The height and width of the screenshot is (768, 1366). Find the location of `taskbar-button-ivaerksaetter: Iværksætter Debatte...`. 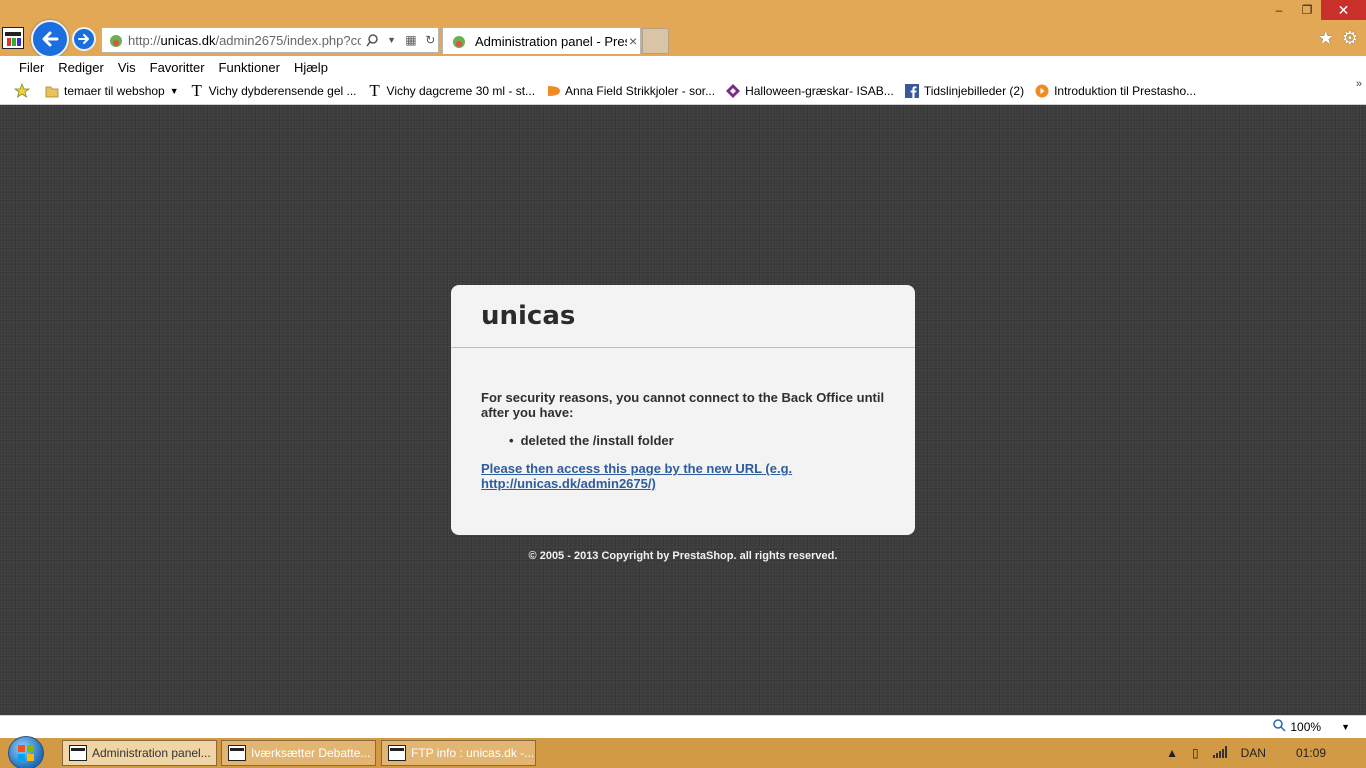

taskbar-button-ivaerksaetter: Iværksætter Debatte... is located at coordinates (298, 753).